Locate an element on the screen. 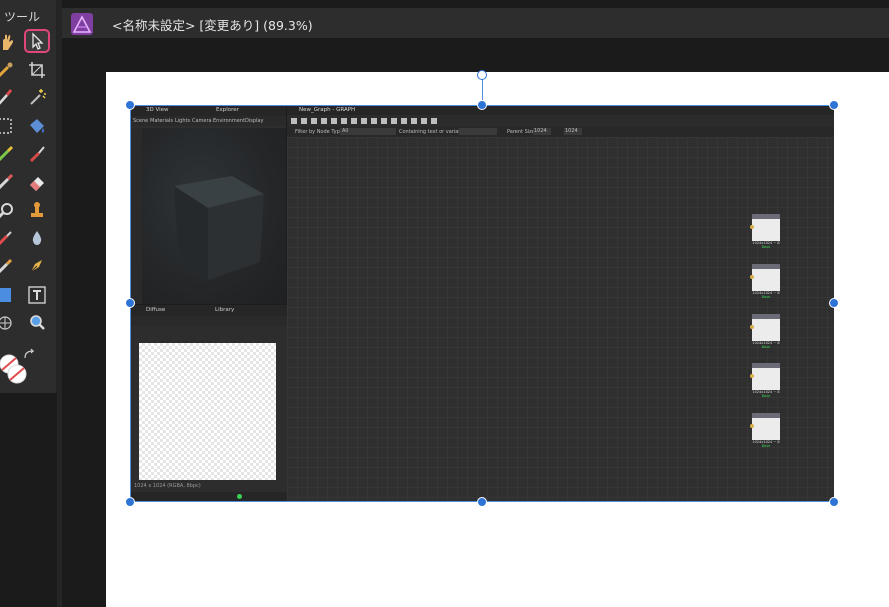 Image resolution: width=889 pixels, height=607 pixels. handle-top-center is located at coordinates (482, 105).